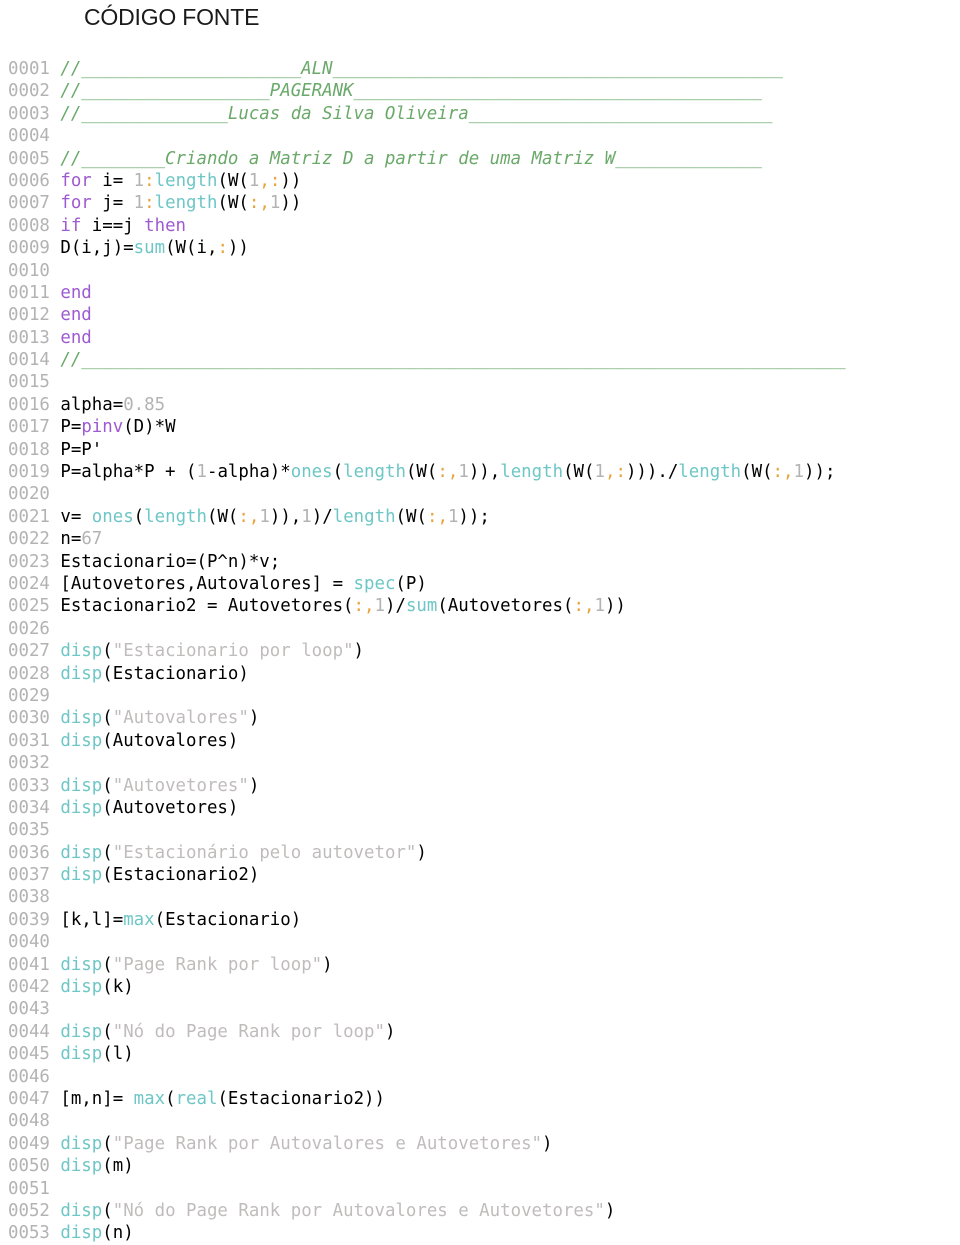 Image resolution: width=960 pixels, height=1245 pixels. Describe the element at coordinates (34, 628) in the screenshot. I see `line-number: 0026` at that location.